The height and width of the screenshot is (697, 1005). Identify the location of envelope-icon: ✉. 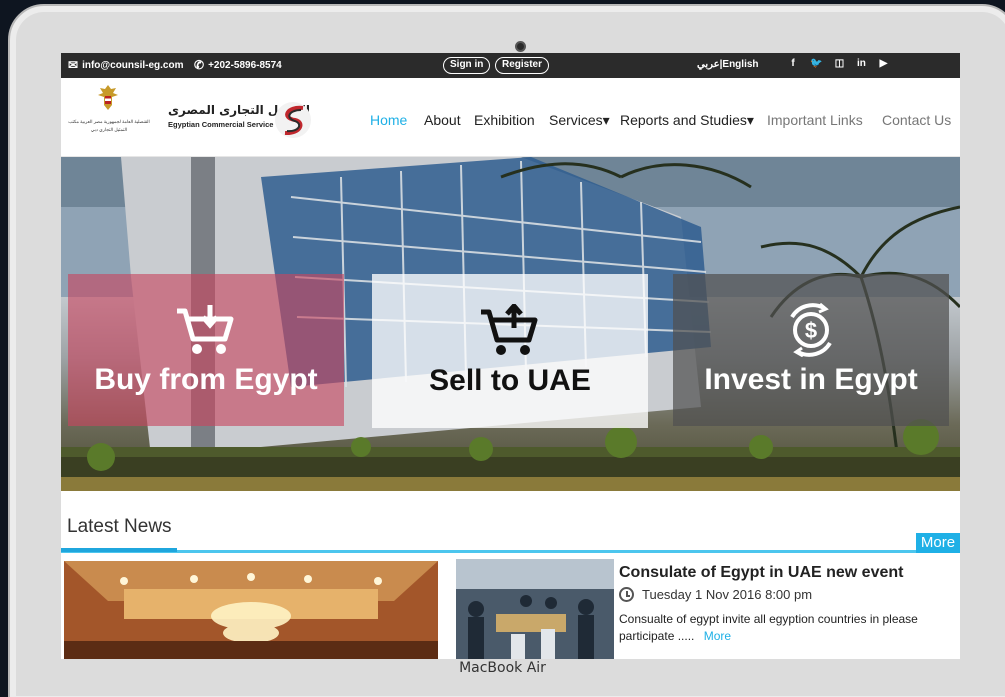
(73, 65).